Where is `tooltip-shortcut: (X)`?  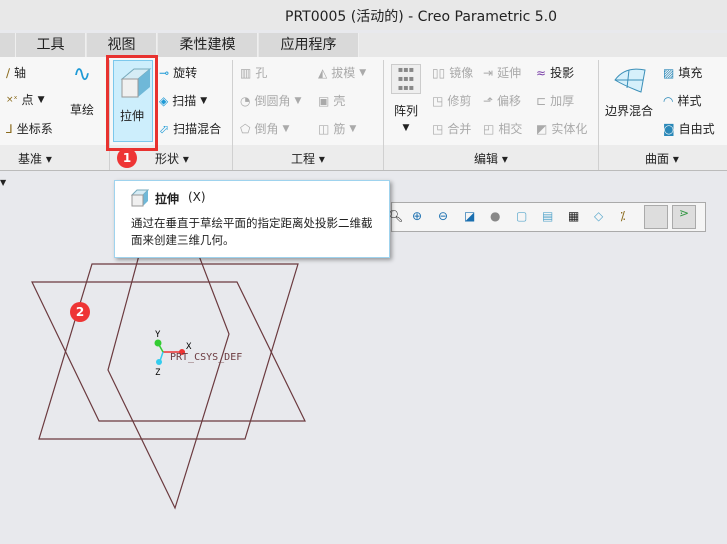 tooltip-shortcut: (X) is located at coordinates (197, 197).